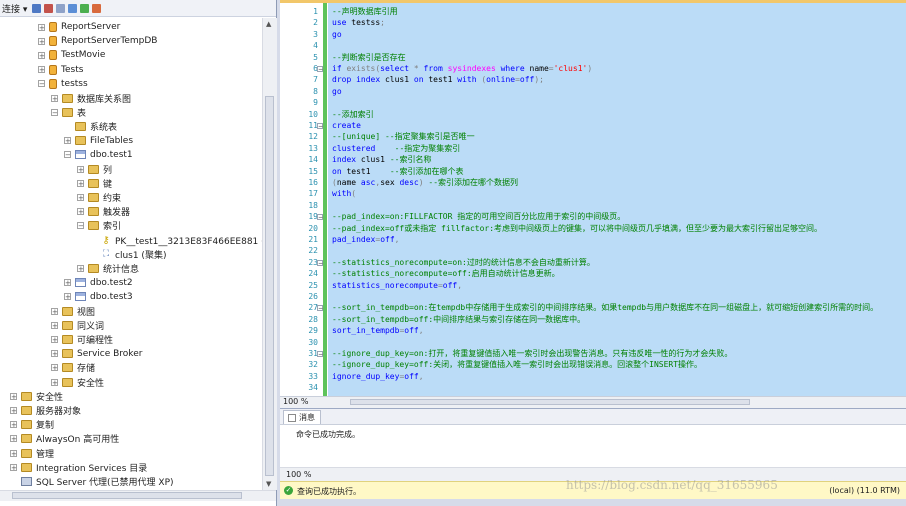  What do you see at coordinates (268, 24) in the screenshot?
I see `scroll-up-icon: ▲` at bounding box center [268, 24].